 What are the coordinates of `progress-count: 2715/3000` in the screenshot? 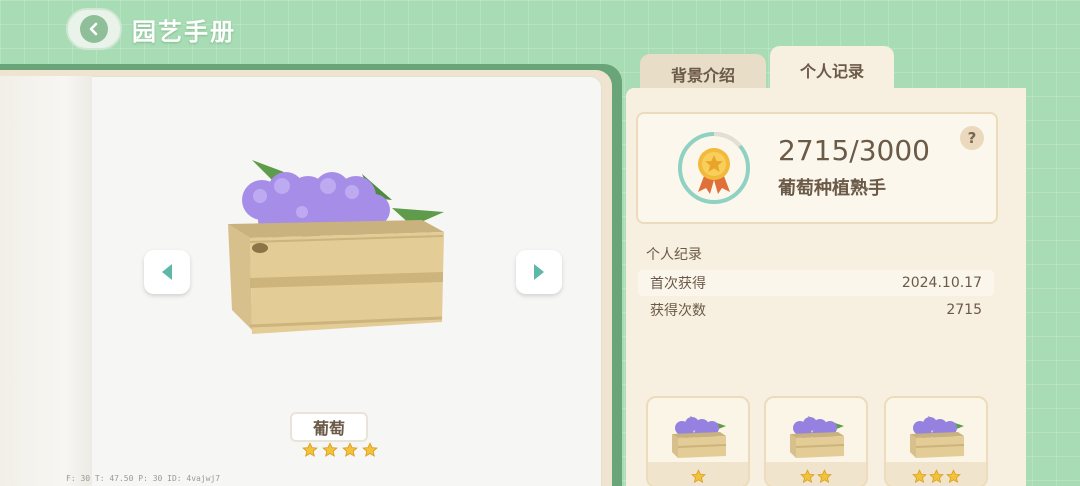 It's located at (854, 150).